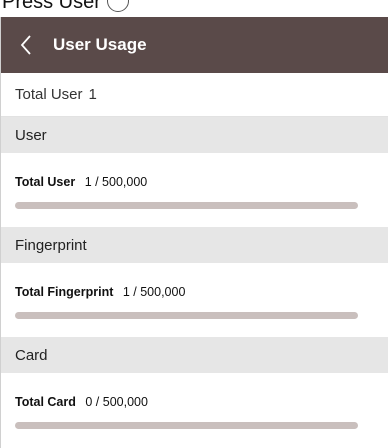  What do you see at coordinates (51, 245) in the screenshot?
I see `section-title: Fingerprint` at bounding box center [51, 245].